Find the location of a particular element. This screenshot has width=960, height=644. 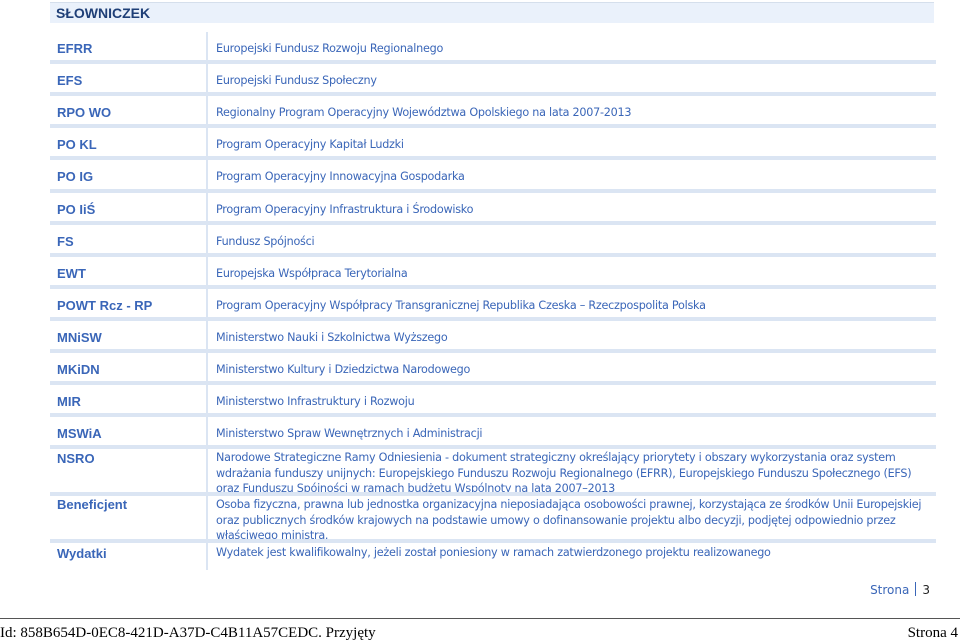

glossary-row: MIR Ministerstwo Infrastruktury i Rozwoju is located at coordinates (493, 401).